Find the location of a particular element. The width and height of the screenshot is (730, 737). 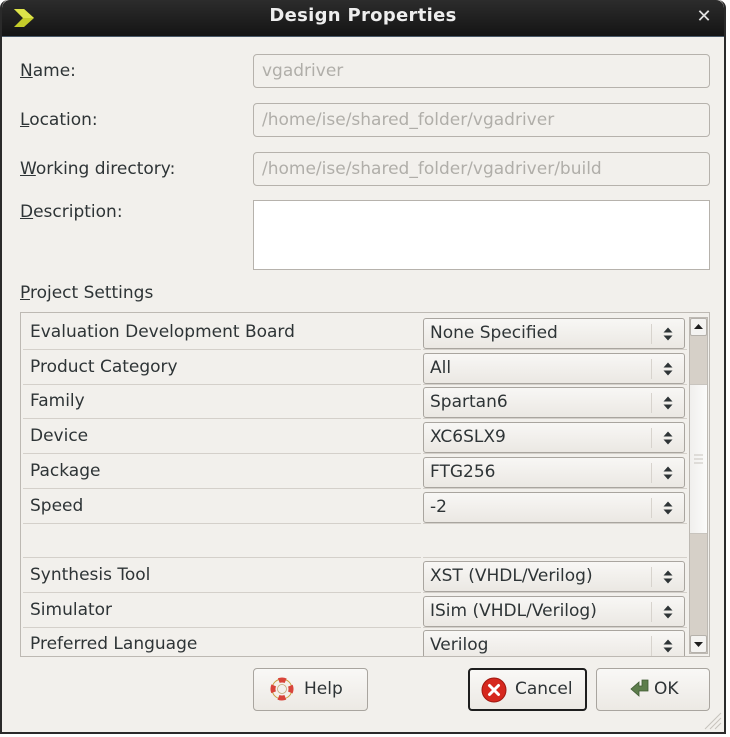

location-label-mnemonic: L is located at coordinates (25, 120).